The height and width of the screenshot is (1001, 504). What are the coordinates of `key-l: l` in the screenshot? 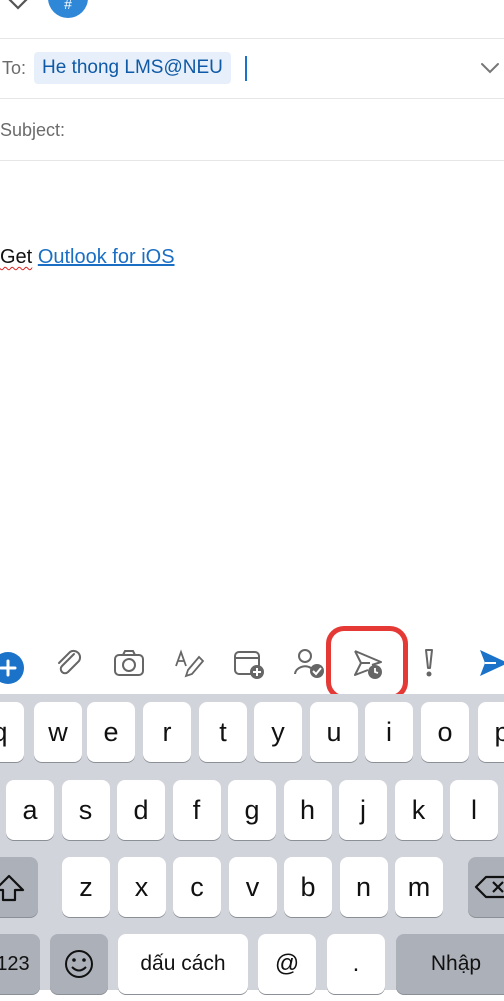 It's located at (474, 810).